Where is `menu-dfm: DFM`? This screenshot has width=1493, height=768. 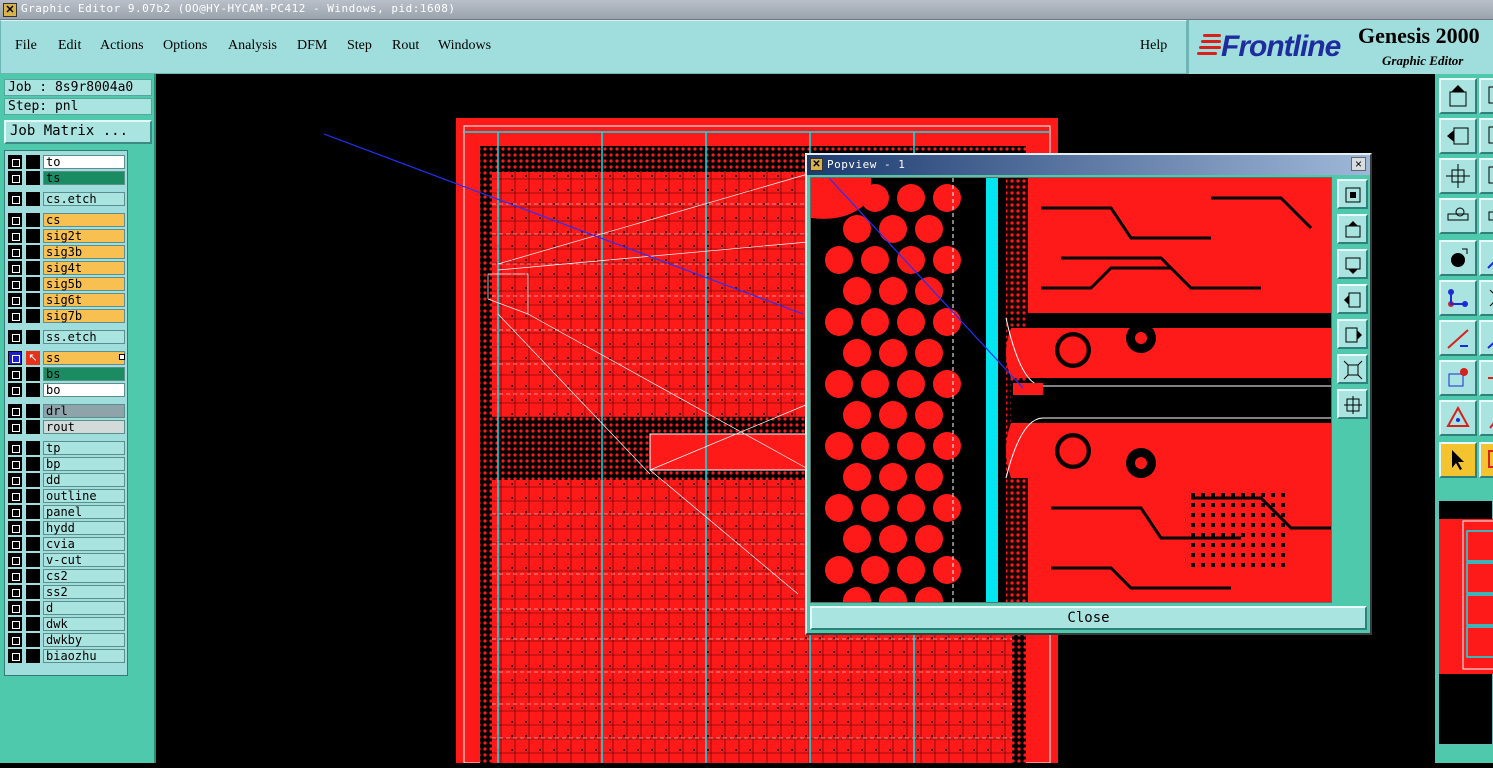 menu-dfm: DFM is located at coordinates (312, 46).